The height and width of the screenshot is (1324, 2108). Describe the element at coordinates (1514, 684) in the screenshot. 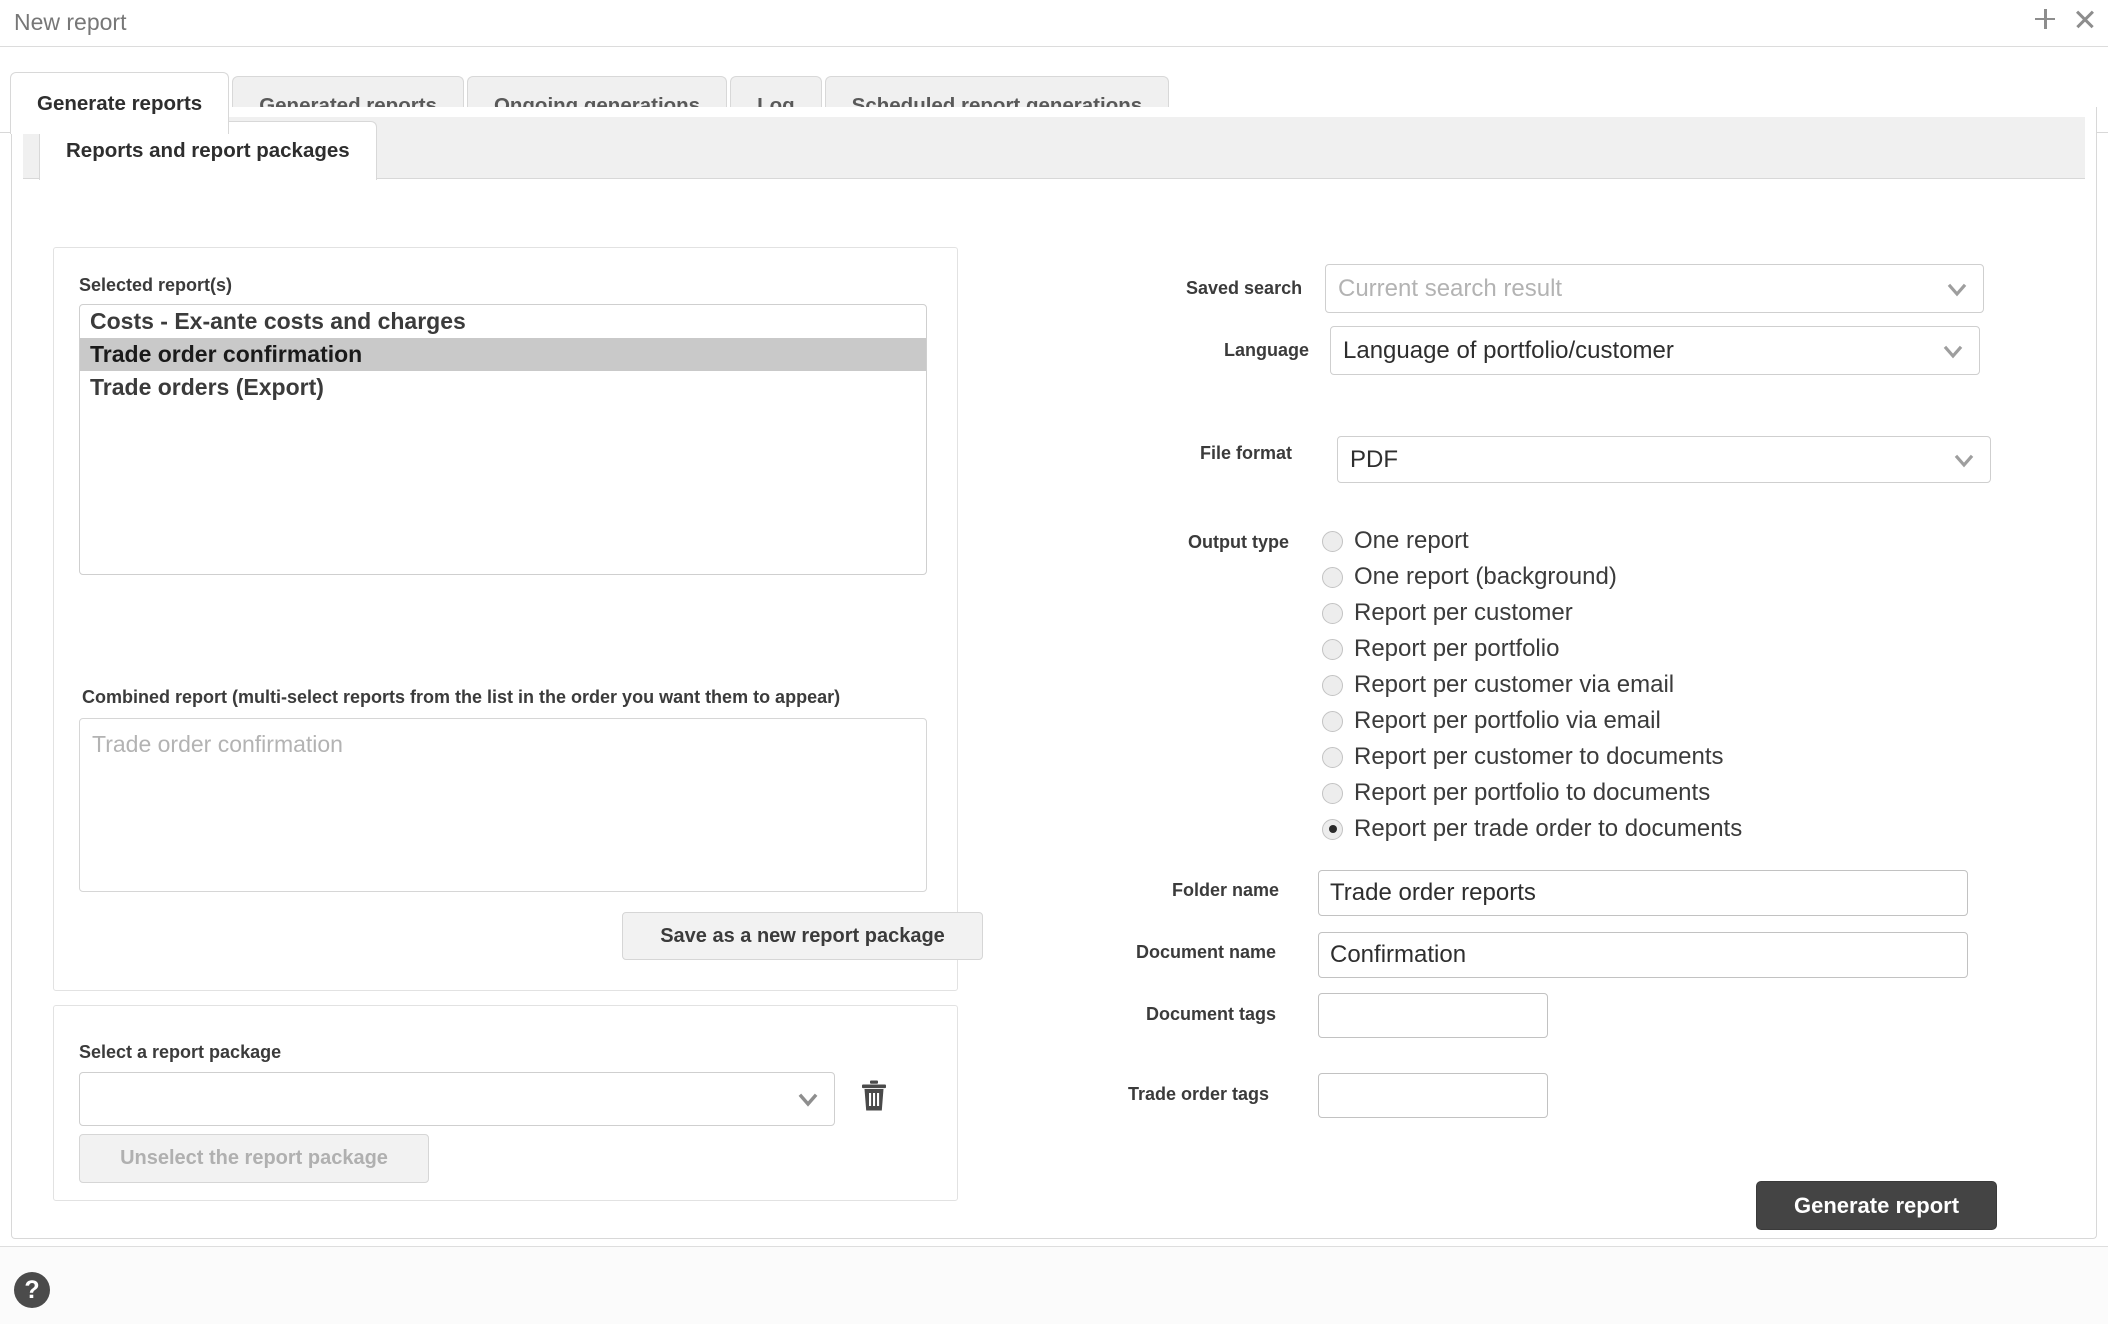

I see `radio-label: Report per customer via email` at that location.